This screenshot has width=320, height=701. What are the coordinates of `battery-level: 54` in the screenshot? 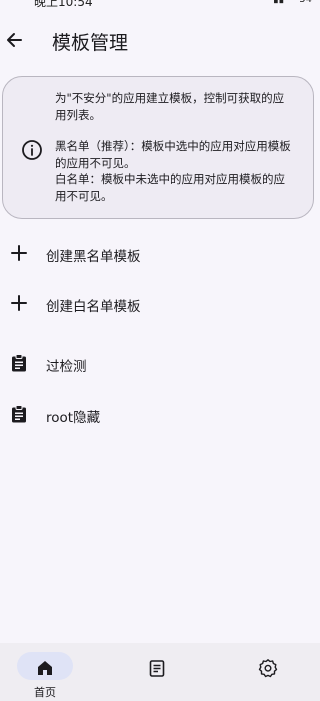 It's located at (305, 2).